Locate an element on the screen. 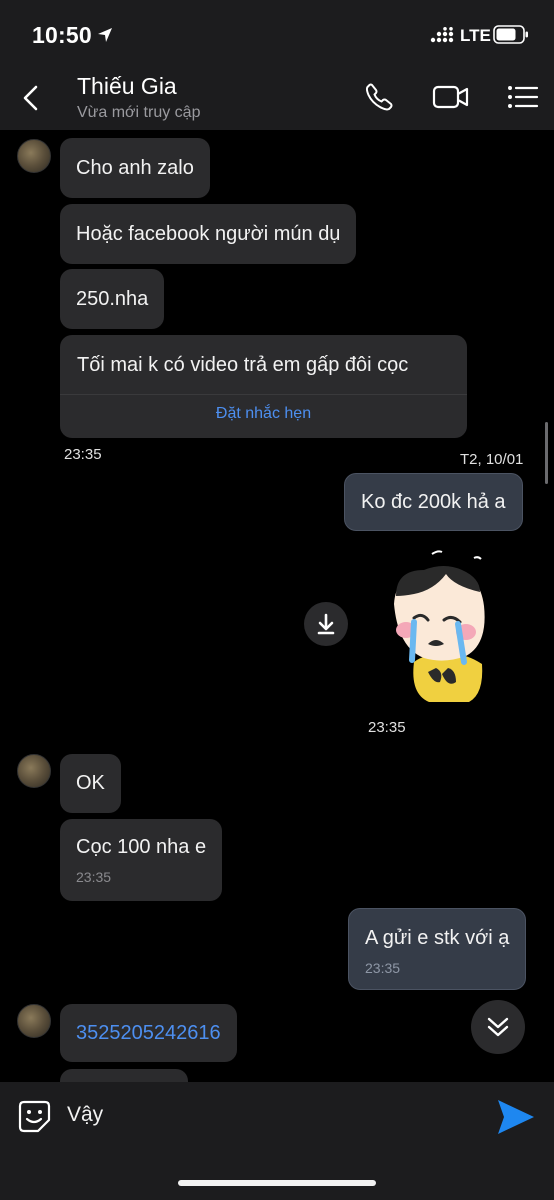 The height and width of the screenshot is (1200, 554). message-bubble-outgoing: A gửi e stk với ạ 23:35 is located at coordinates (437, 949).